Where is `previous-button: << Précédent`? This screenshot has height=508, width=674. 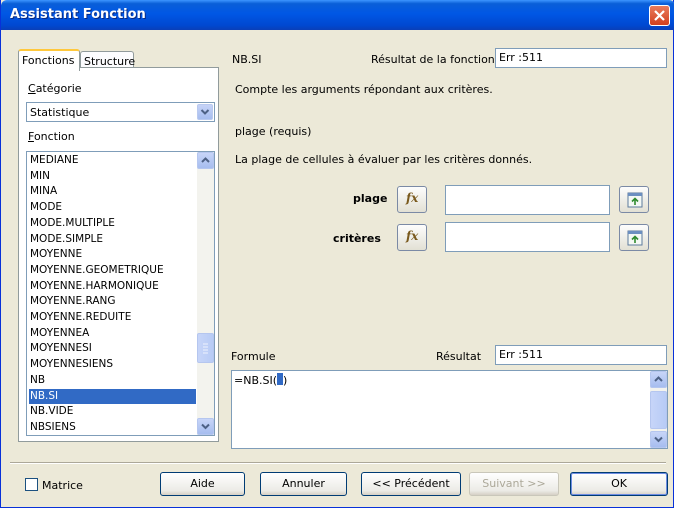 previous-button: << Précédent is located at coordinates (411, 484).